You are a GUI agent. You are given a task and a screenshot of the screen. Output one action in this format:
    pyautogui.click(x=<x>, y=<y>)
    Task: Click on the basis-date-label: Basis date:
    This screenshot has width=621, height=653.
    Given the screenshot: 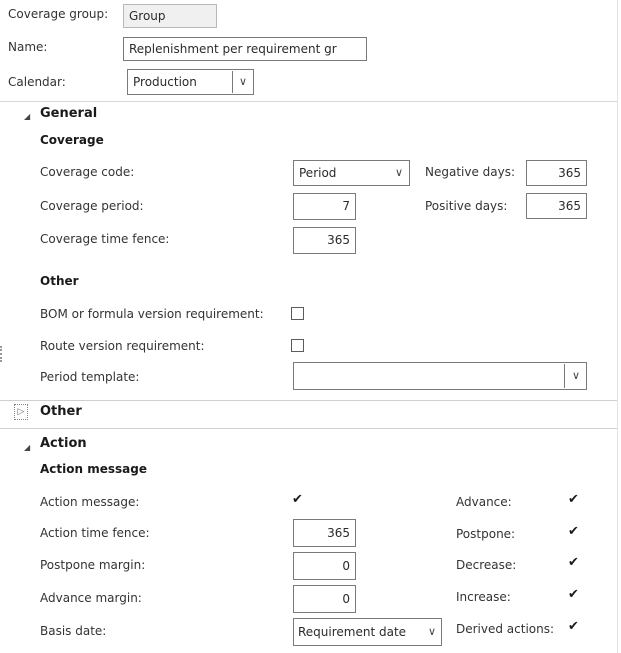 What is the action you would take?
    pyautogui.click(x=73, y=631)
    